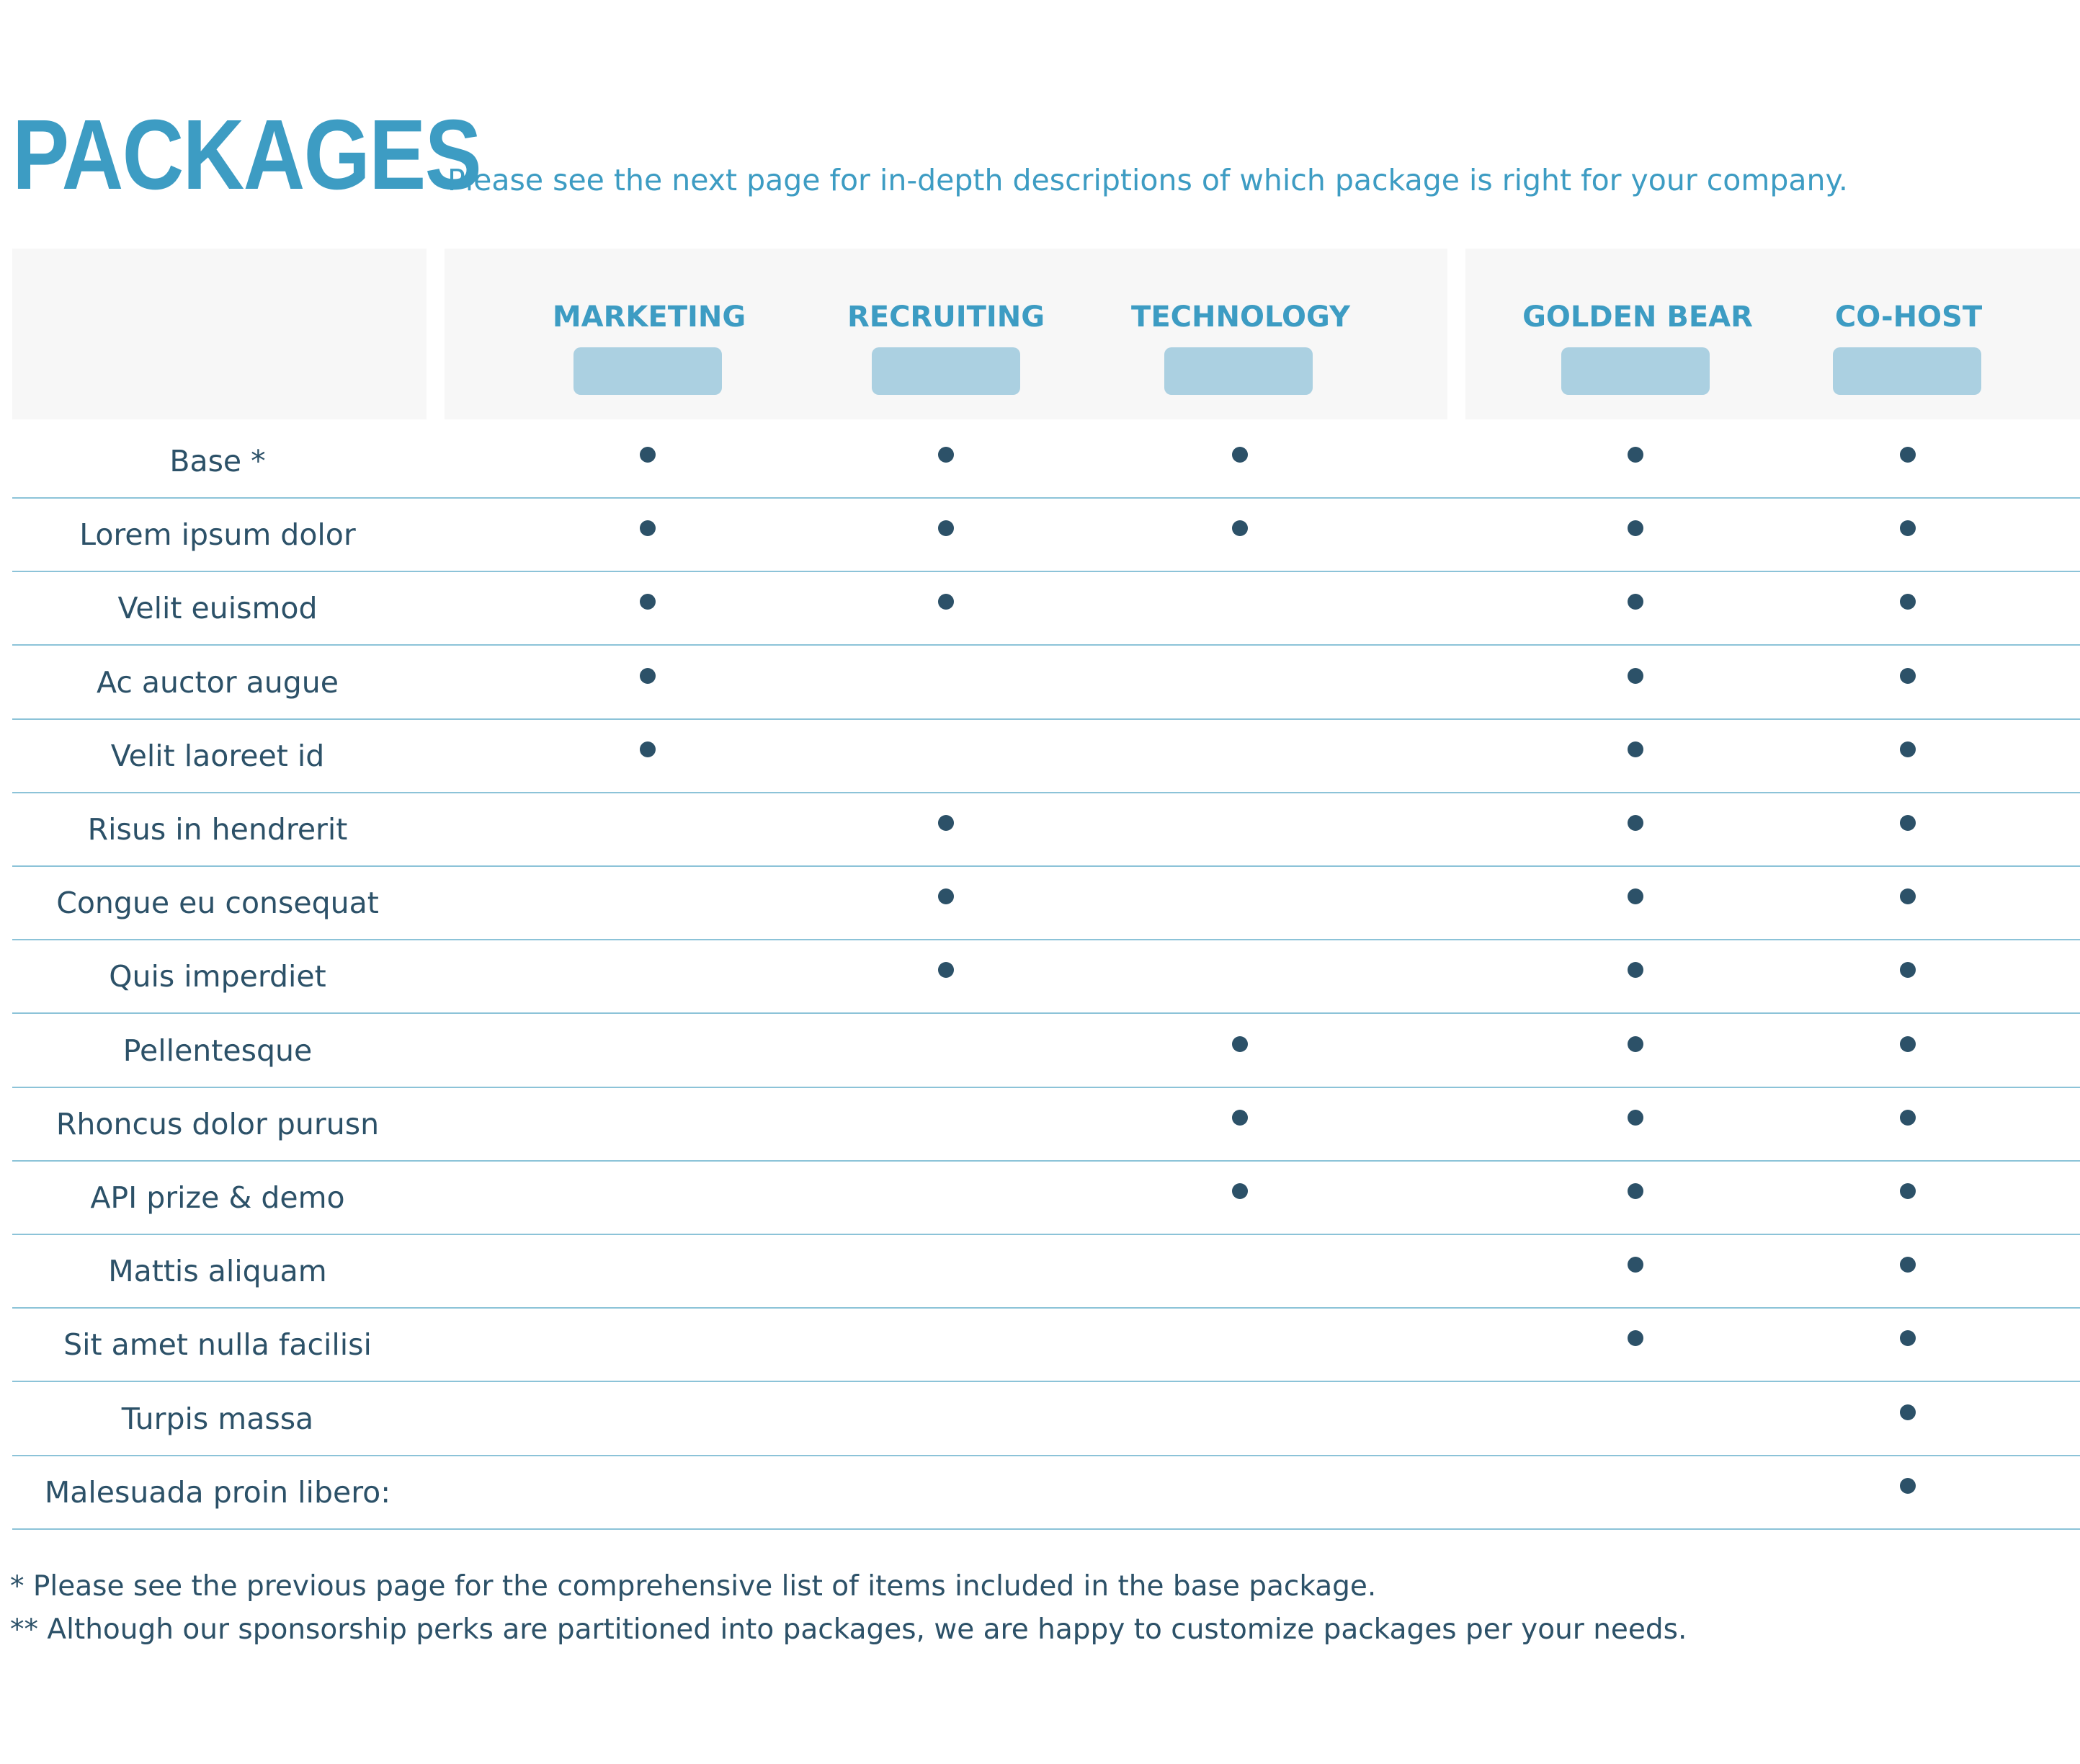 This screenshot has width=2080, height=1764. What do you see at coordinates (1046, 1198) in the screenshot?
I see `table-row: API prize & demo` at bounding box center [1046, 1198].